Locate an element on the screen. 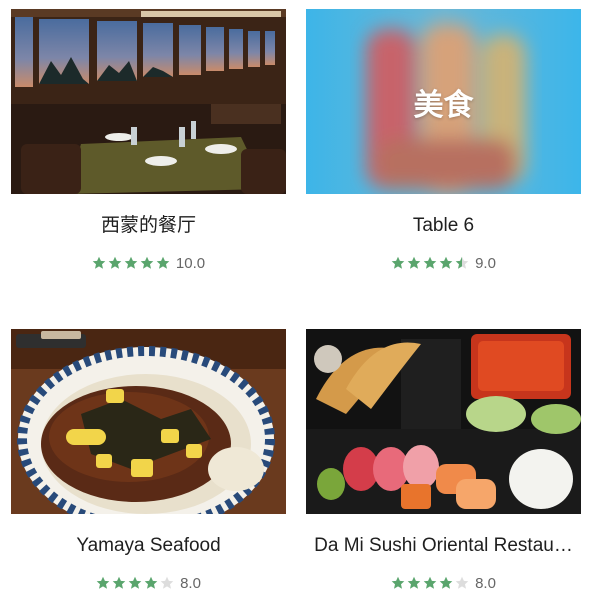 The image size is (593, 611). sushi-bento-image is located at coordinates (443, 421).